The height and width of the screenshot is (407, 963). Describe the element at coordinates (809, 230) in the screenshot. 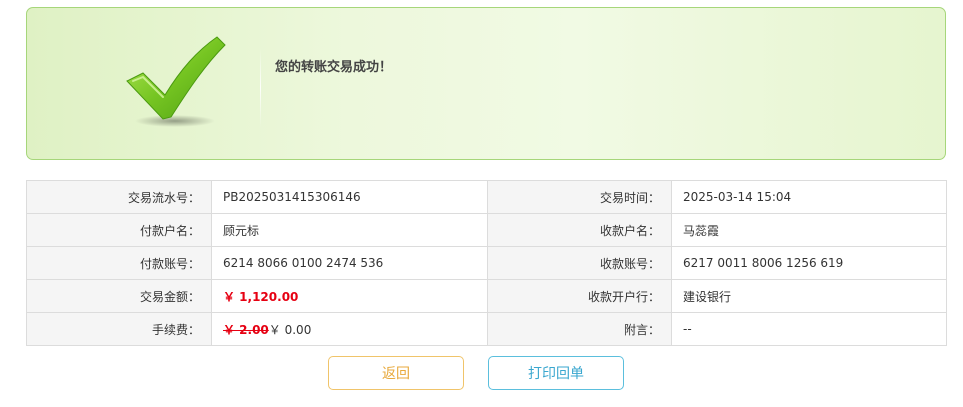

I see `payee-name-value: 马蕊霞` at that location.